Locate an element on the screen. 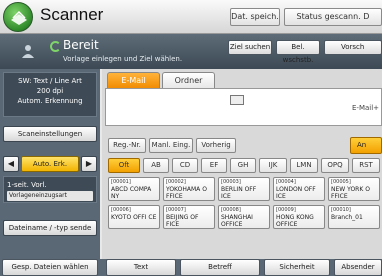 The image size is (382, 276). index-tab-gh: GH is located at coordinates (243, 165).